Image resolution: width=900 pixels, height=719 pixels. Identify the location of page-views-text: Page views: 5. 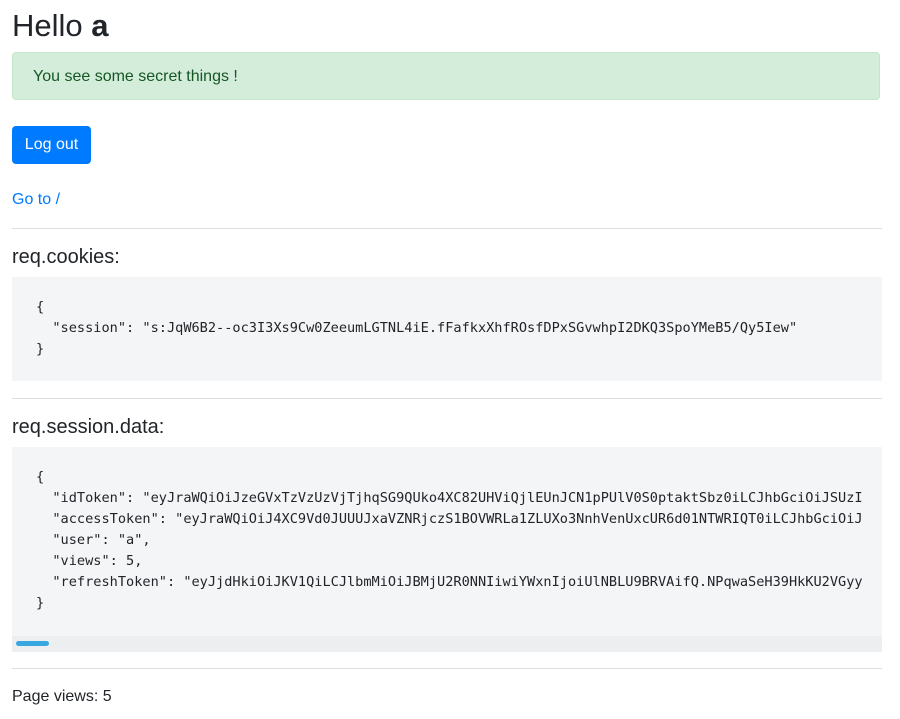
(62, 696).